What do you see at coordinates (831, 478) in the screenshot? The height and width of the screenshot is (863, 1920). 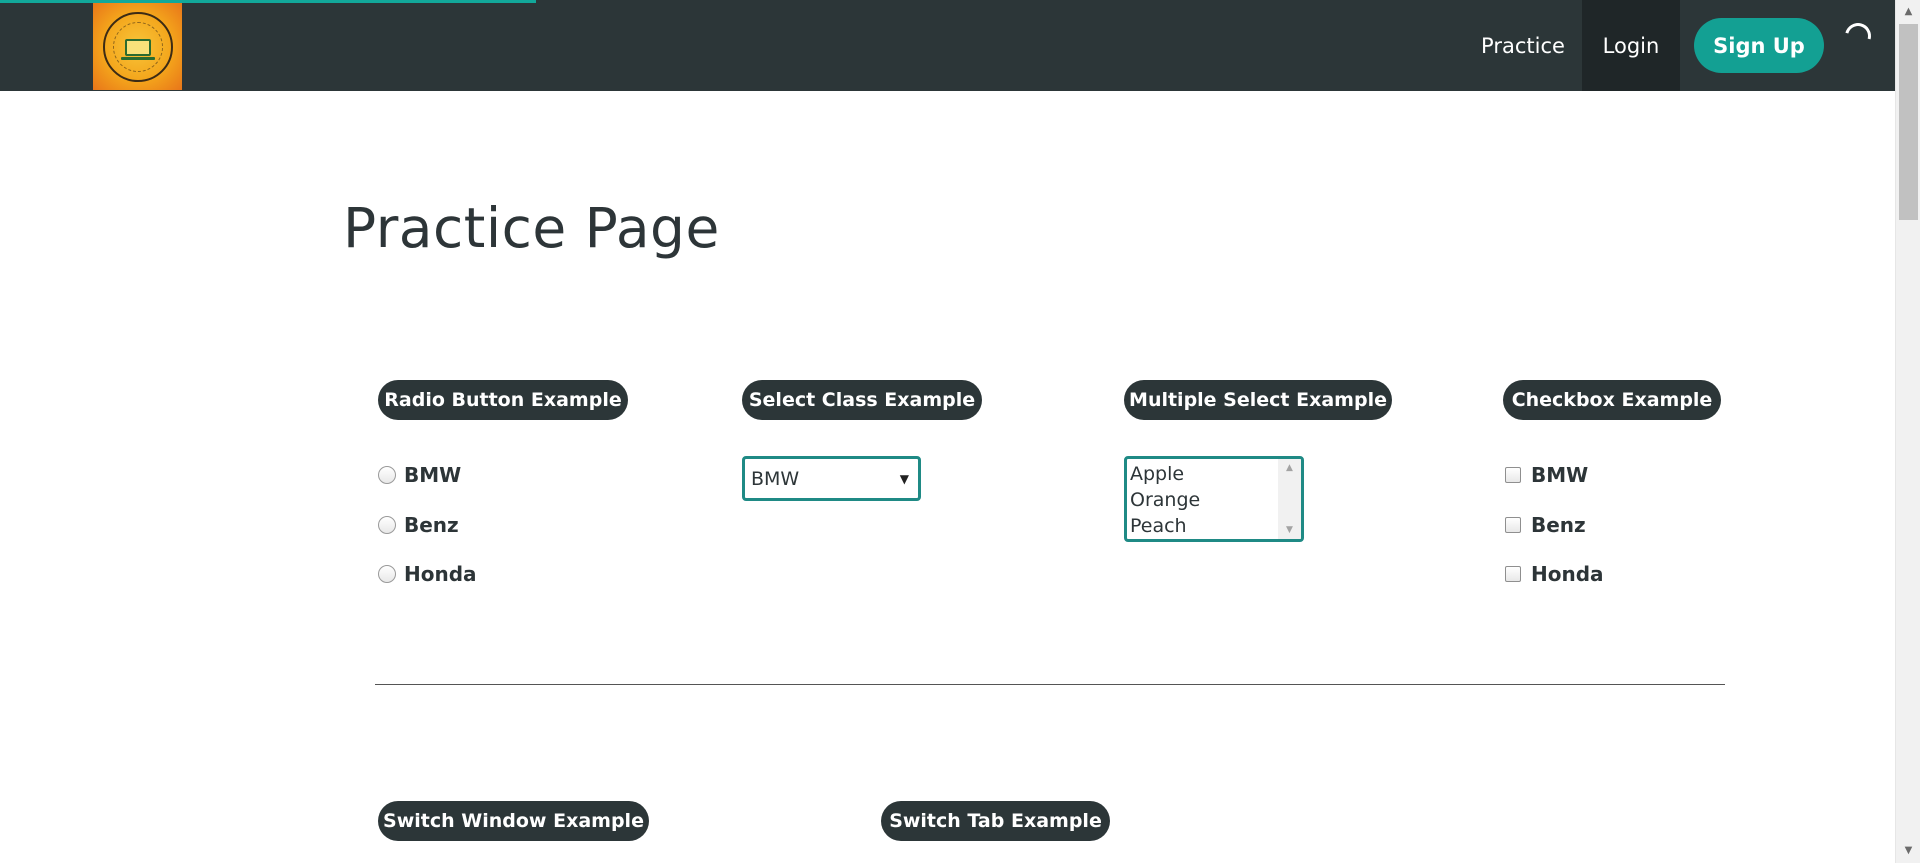 I see `car-select-dropdown: BMW ▼` at bounding box center [831, 478].